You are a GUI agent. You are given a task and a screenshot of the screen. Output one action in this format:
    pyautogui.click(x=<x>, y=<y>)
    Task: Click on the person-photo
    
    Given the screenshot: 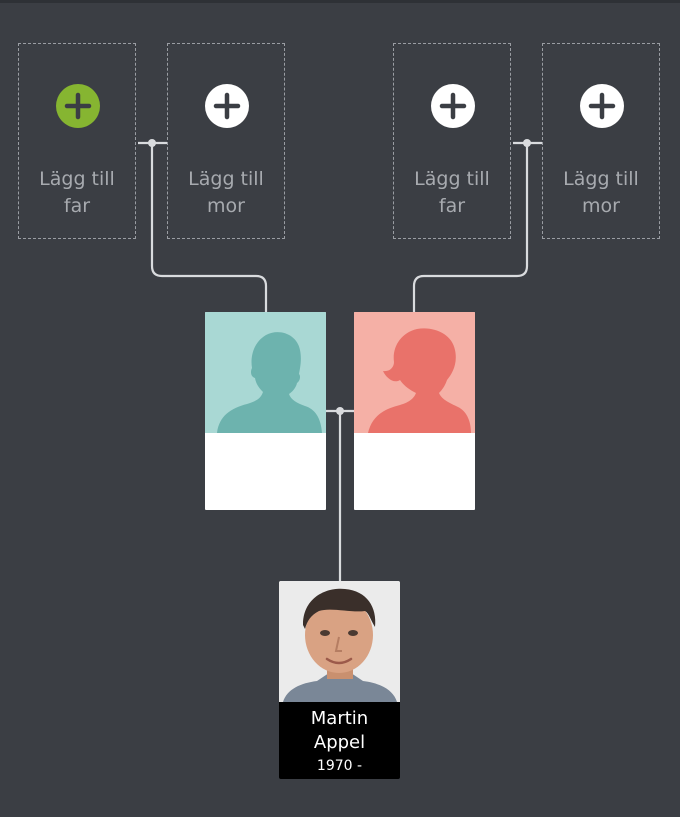 What is the action you would take?
    pyautogui.click(x=339, y=641)
    